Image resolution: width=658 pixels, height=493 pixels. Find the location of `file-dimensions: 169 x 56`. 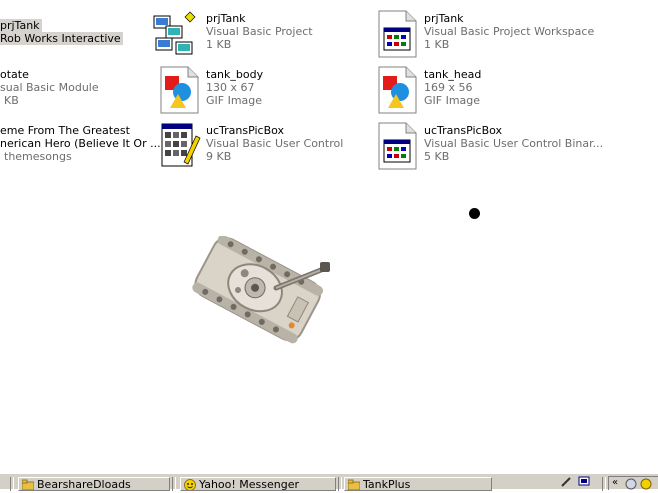

file-dimensions: 169 x 56 is located at coordinates (448, 87).